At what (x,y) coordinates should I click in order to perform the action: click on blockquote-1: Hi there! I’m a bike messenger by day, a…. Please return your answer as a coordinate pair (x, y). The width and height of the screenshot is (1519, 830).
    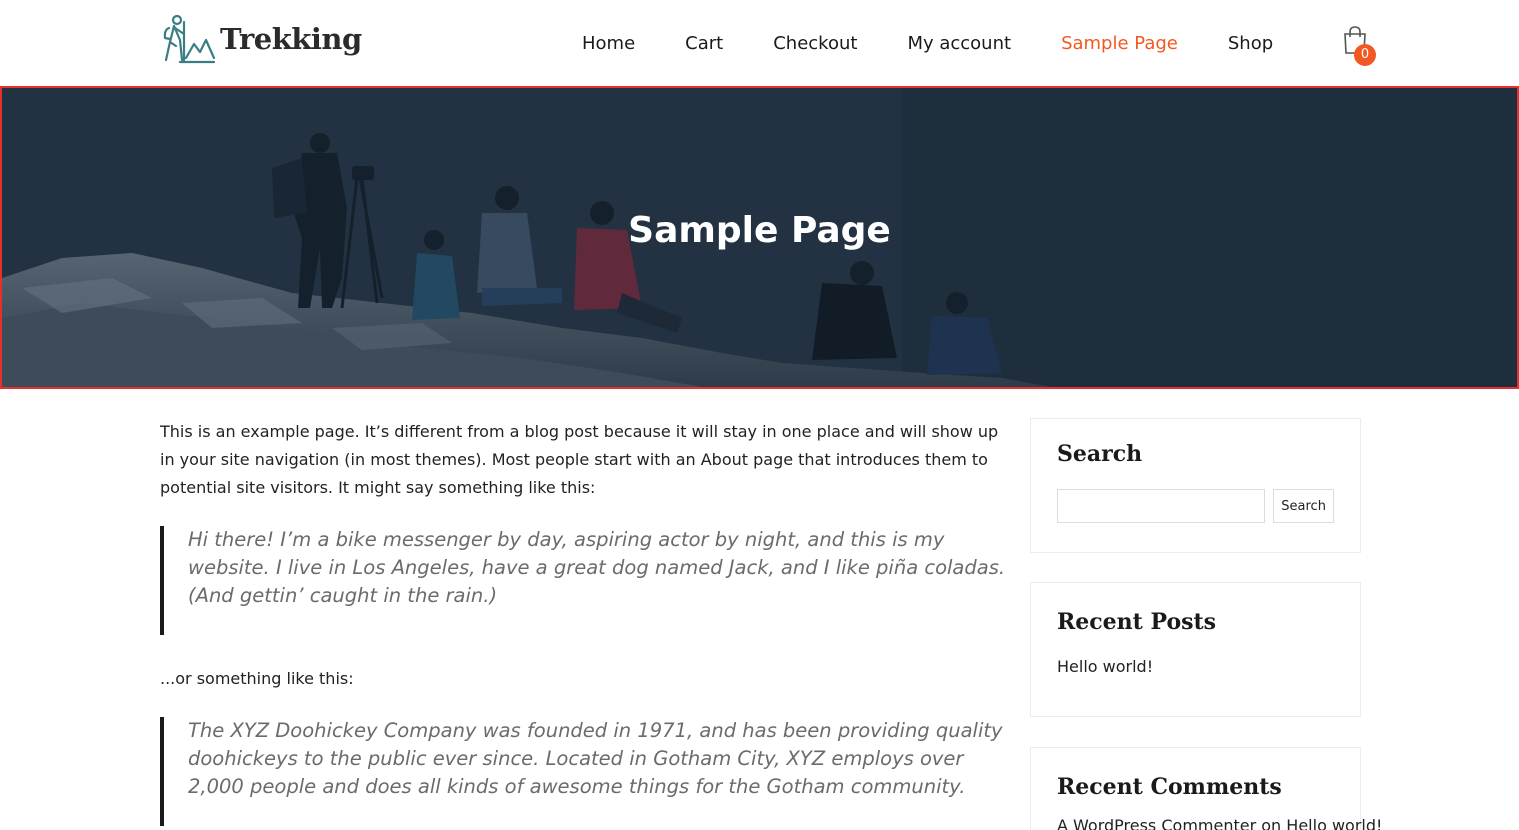
    Looking at the image, I should click on (585, 580).